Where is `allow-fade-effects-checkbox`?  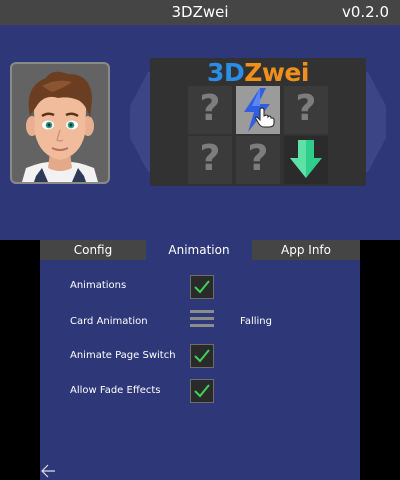
allow-fade-effects-checkbox is located at coordinates (202, 391).